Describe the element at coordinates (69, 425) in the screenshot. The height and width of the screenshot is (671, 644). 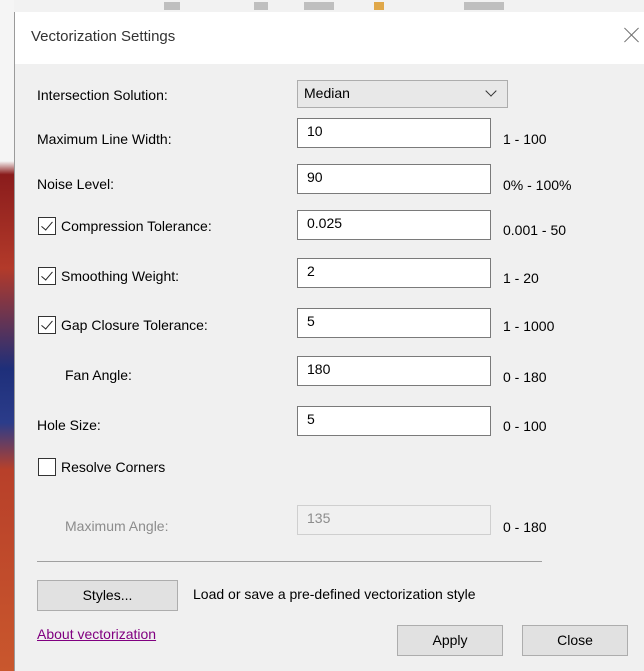
I see `hole-size-label: Hole Size:` at that location.